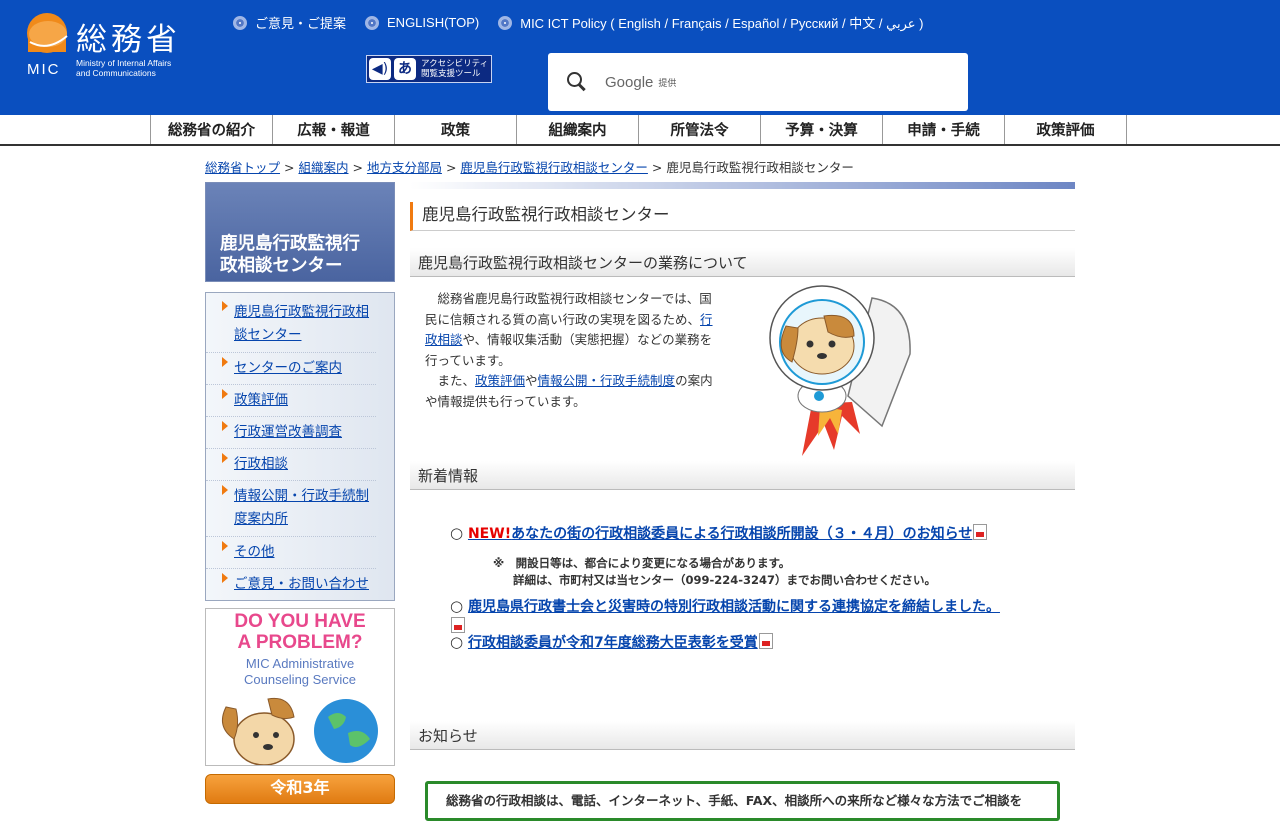  I want to click on sidebar-item-label: 行政相談, so click(261, 464).